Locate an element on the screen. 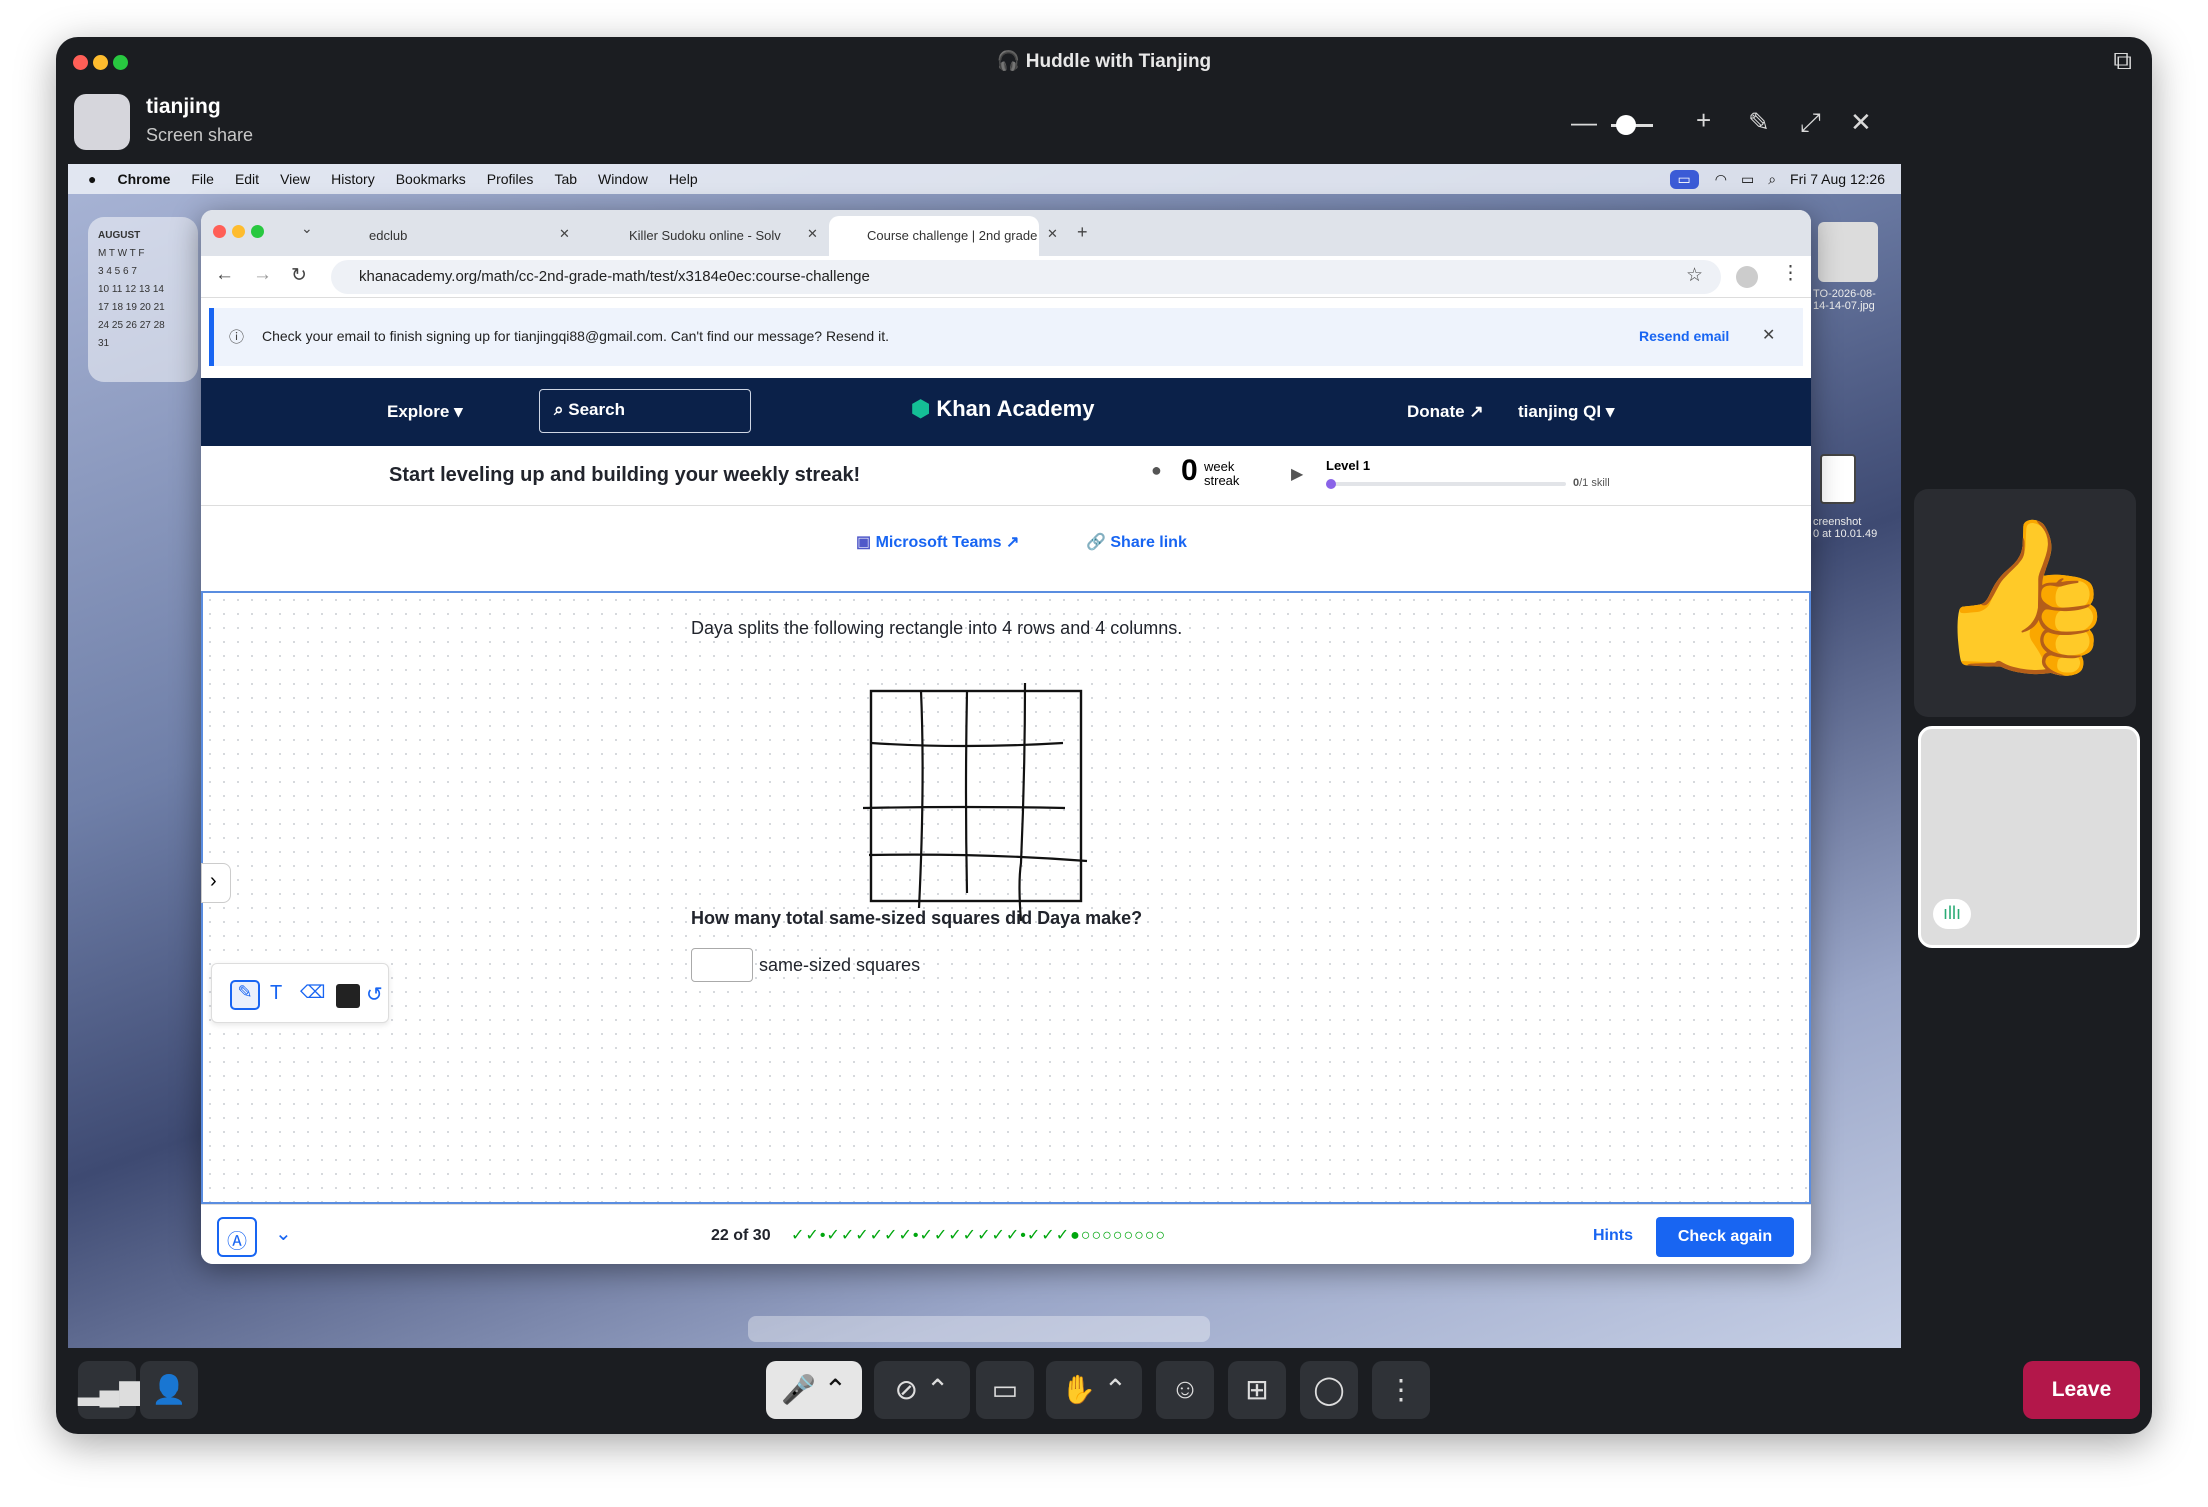 The width and height of the screenshot is (2208, 1507). camera-off-button: ⊘ ⌃ is located at coordinates (922, 1390).